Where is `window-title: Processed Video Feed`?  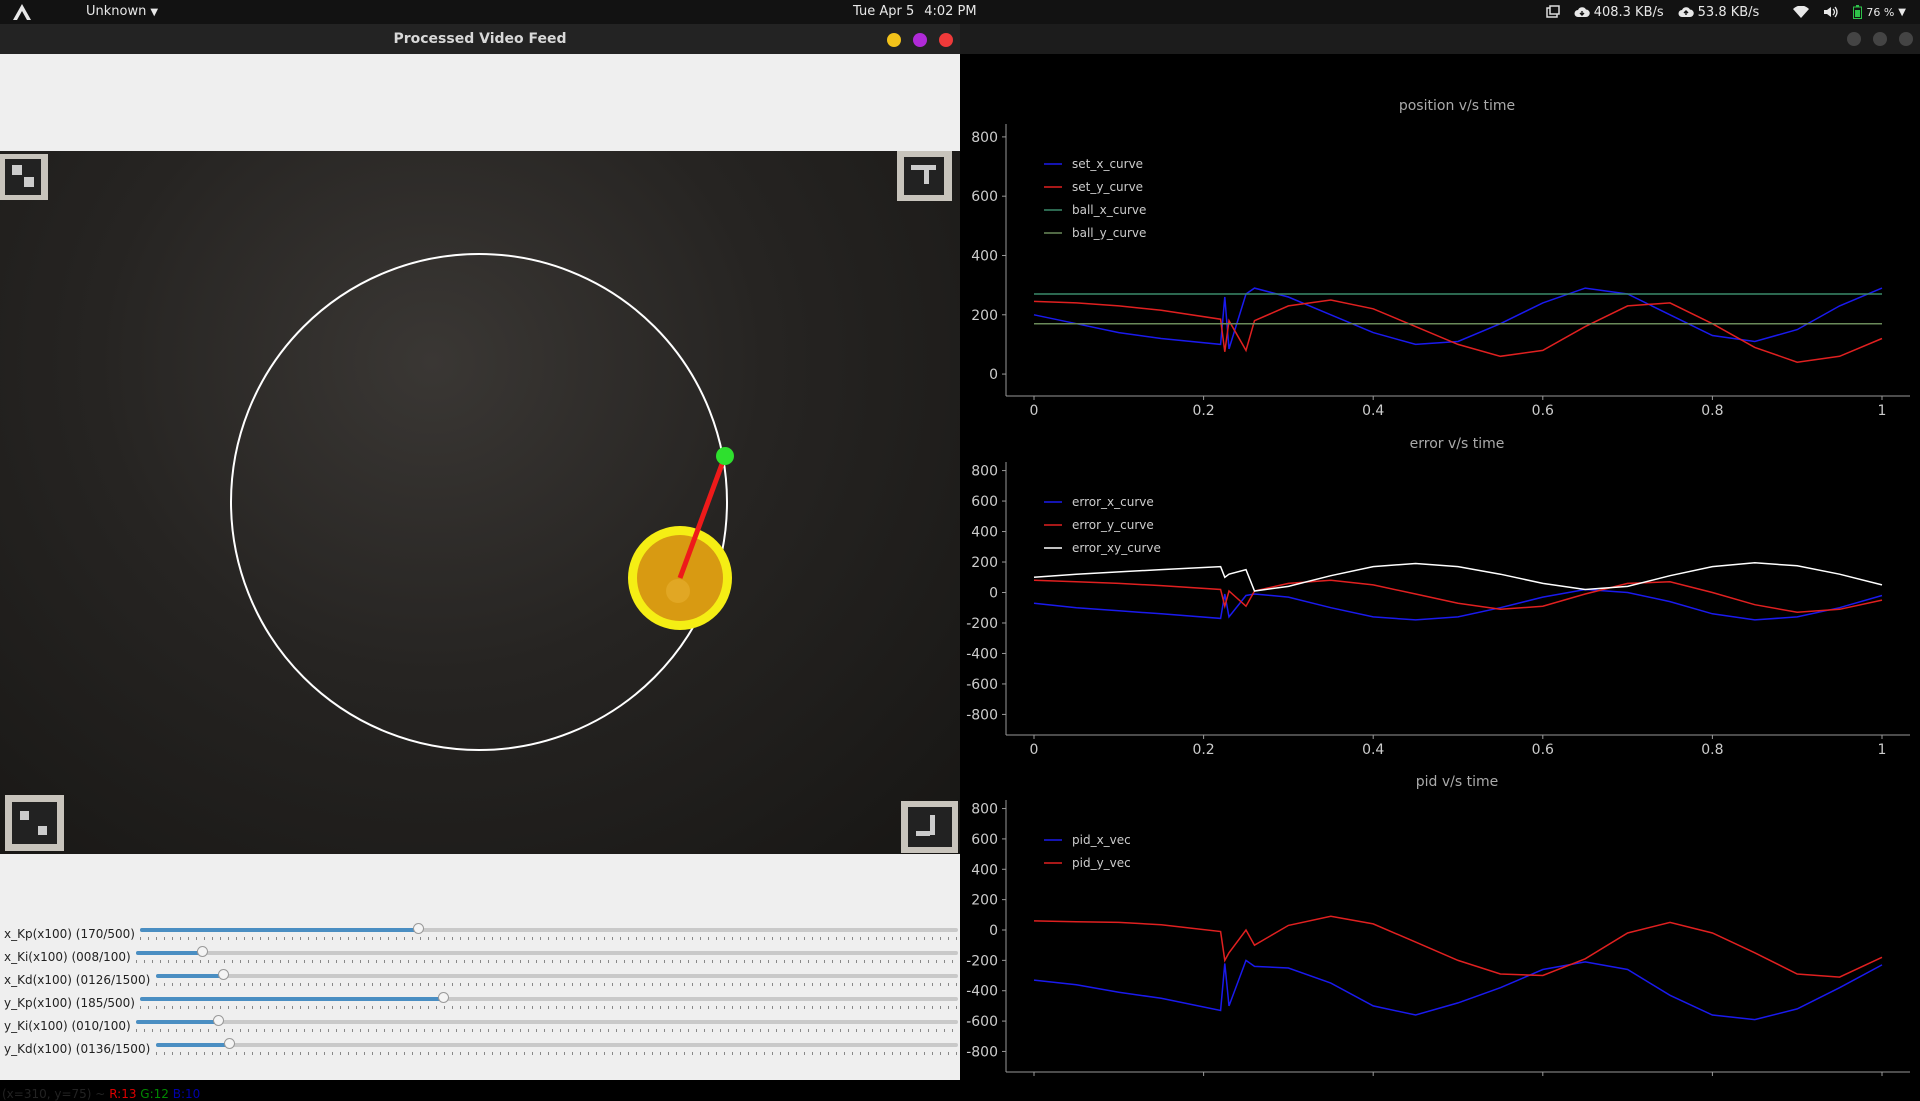 window-title: Processed Video Feed is located at coordinates (480, 39).